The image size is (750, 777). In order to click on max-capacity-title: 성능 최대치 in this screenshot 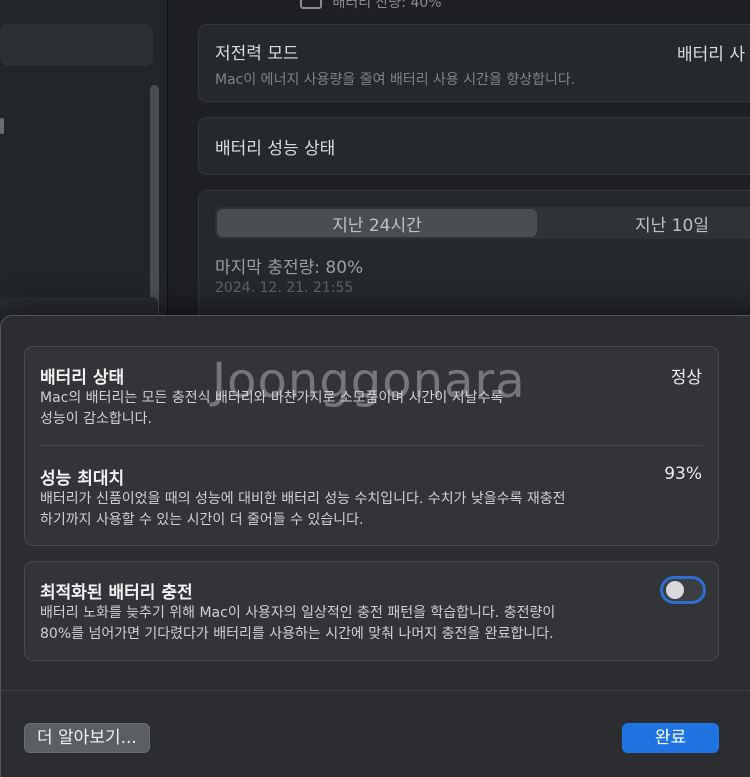, I will do `click(82, 479)`.